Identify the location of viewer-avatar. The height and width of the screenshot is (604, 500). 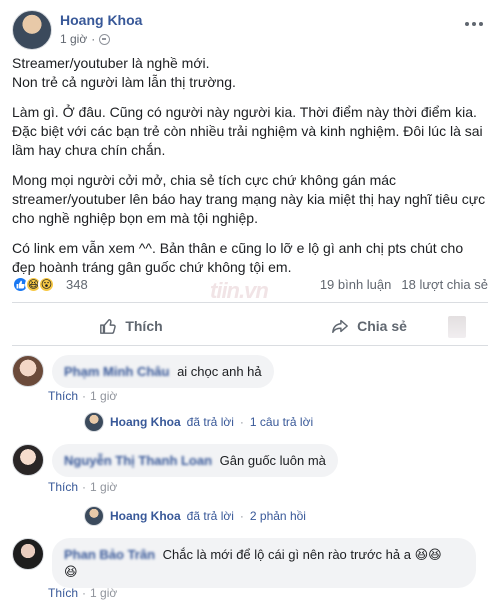
(457, 327).